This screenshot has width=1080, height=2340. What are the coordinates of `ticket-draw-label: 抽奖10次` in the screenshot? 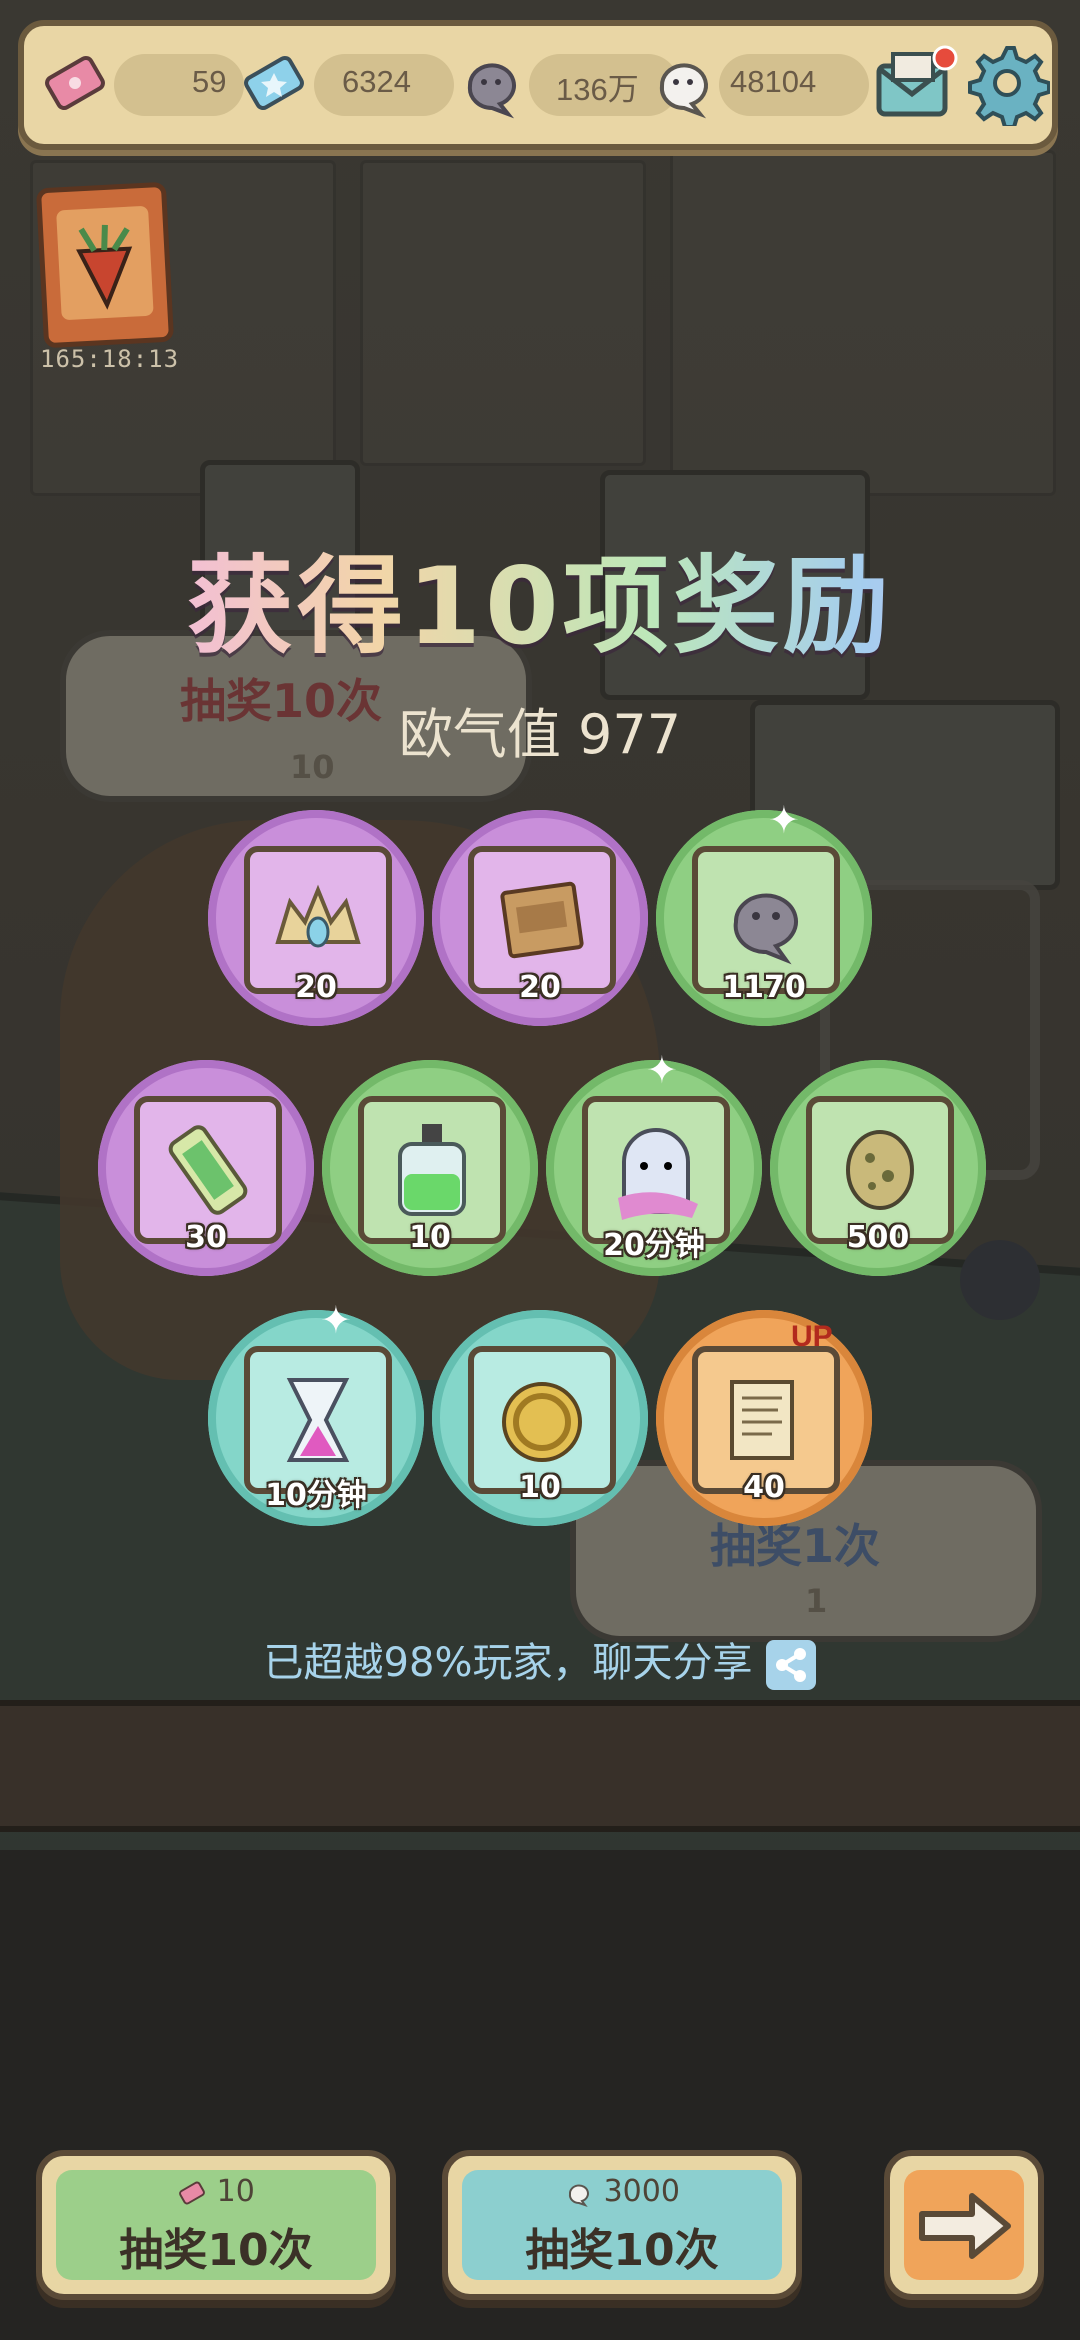 It's located at (216, 2250).